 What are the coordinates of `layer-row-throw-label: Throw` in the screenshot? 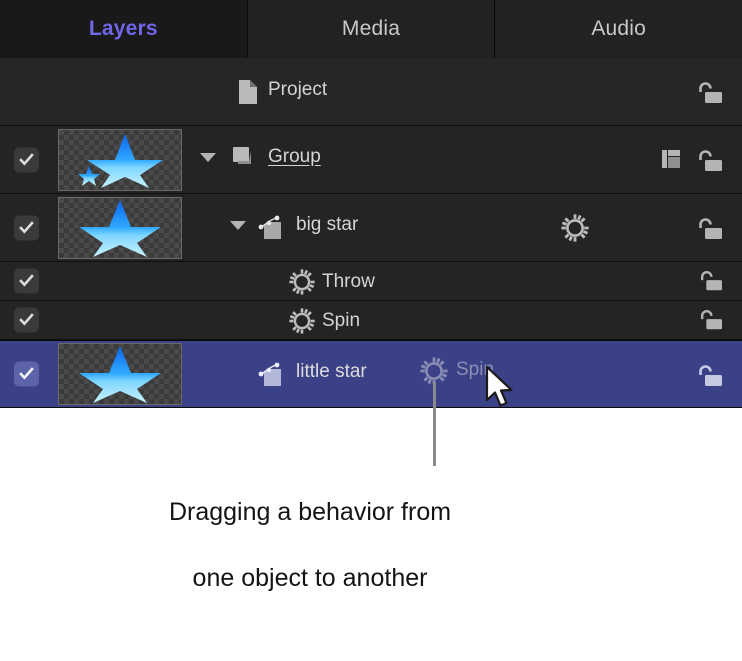 It's located at (348, 281).